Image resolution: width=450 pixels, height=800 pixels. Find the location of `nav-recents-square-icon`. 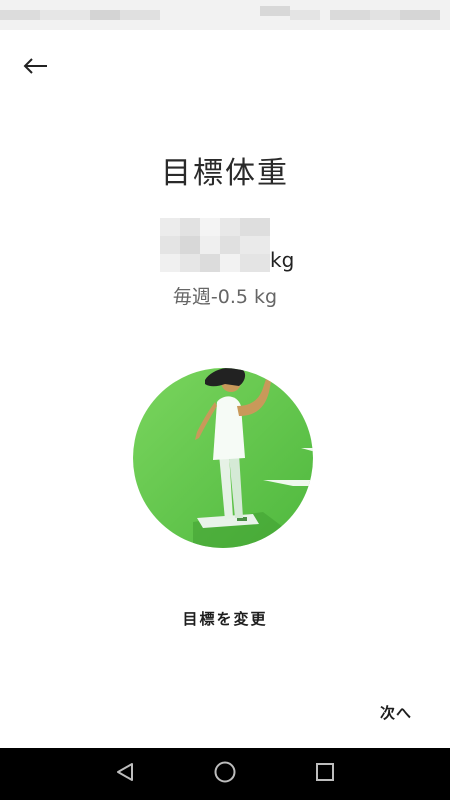

nav-recents-square-icon is located at coordinates (325, 774).